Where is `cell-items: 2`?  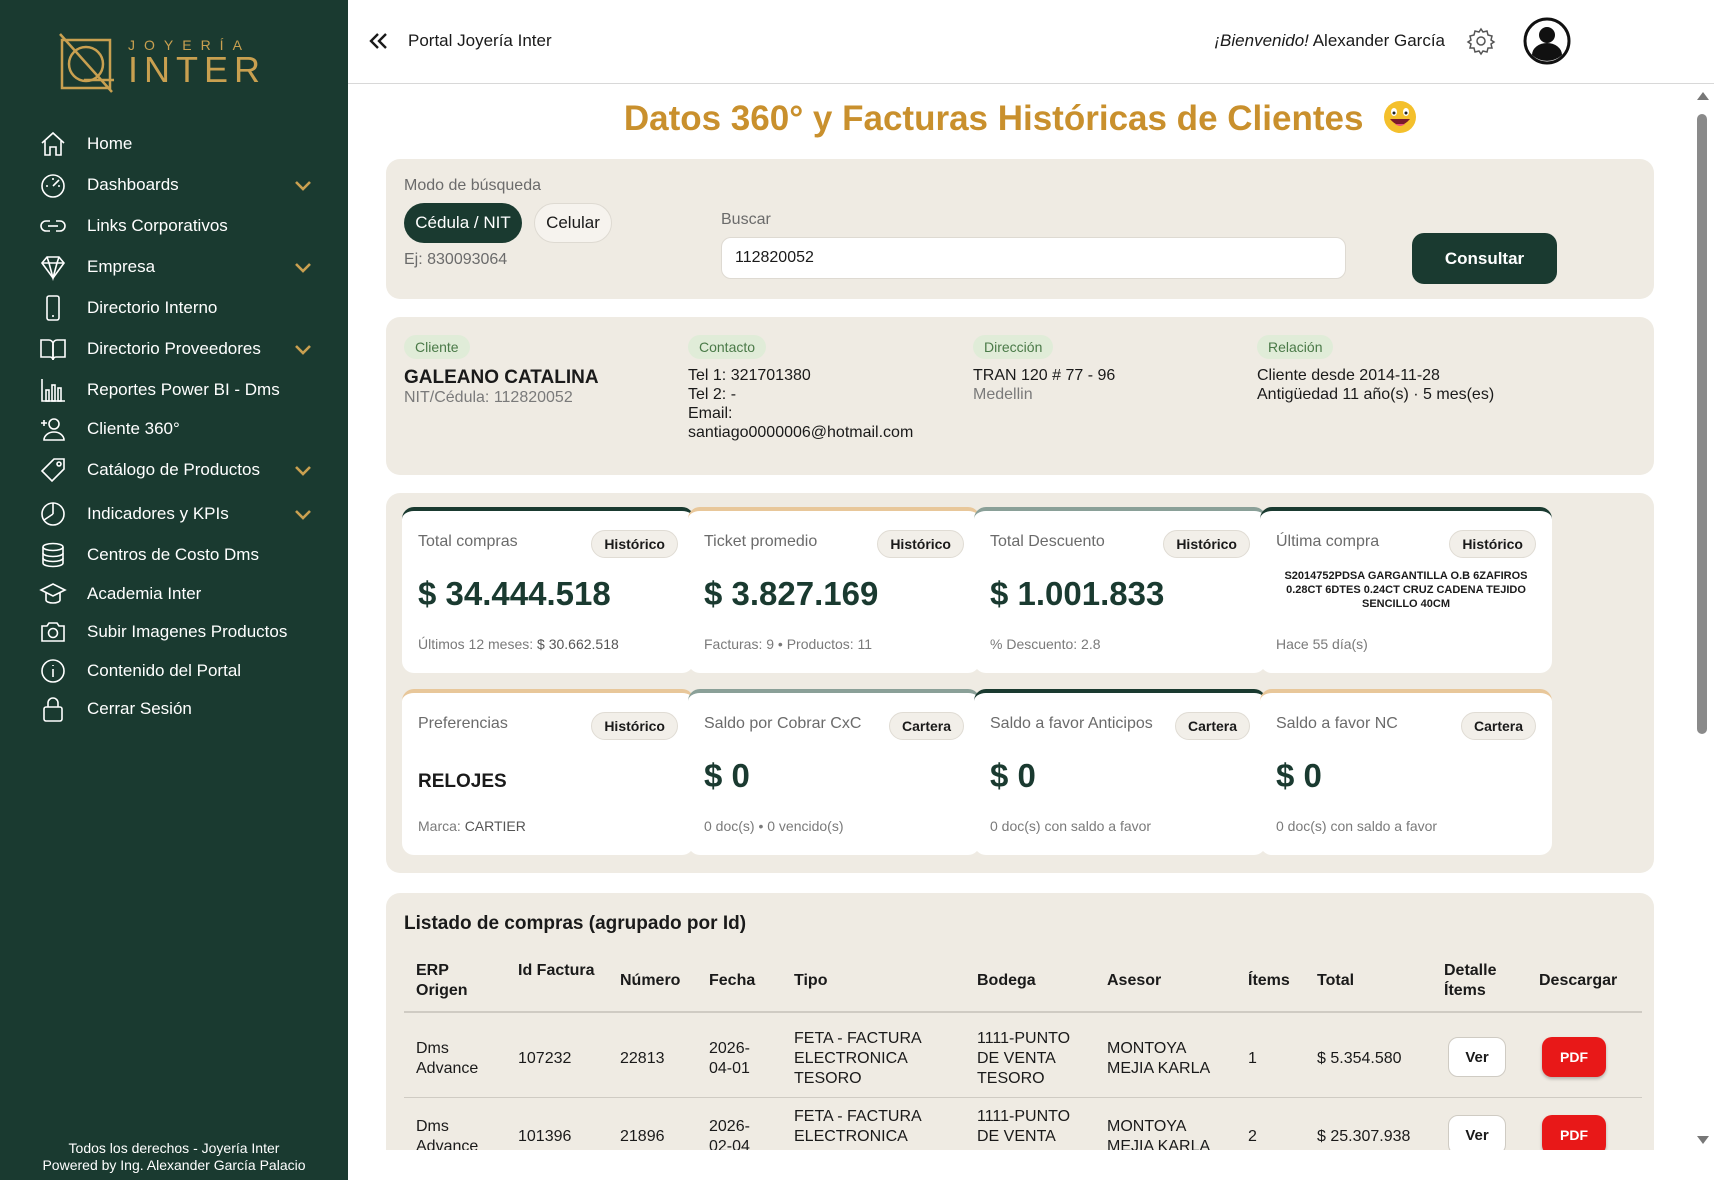 cell-items: 2 is located at coordinates (1252, 1136).